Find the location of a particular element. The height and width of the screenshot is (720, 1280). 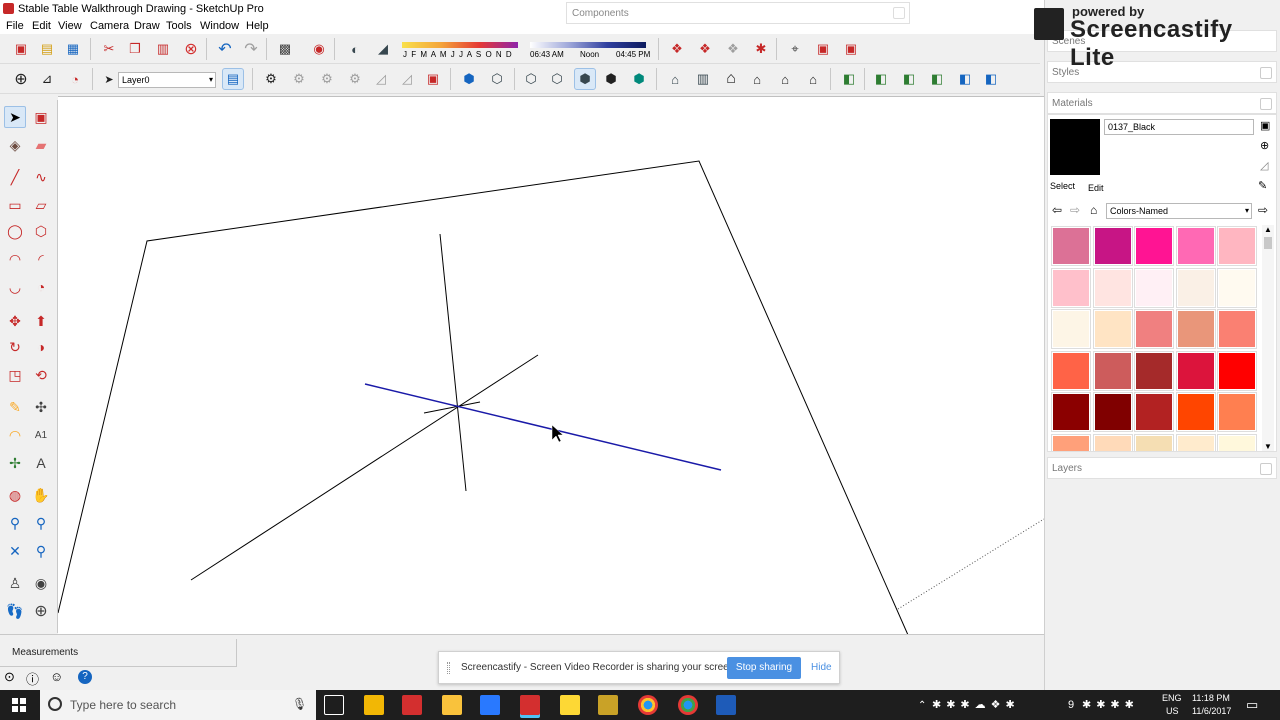

layers-tray-header: Layers is located at coordinates (1162, 468).